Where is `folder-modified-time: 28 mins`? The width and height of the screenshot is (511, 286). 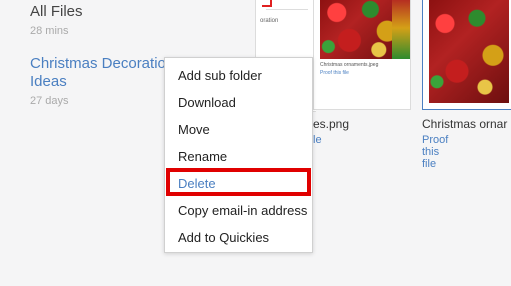 folder-modified-time: 28 mins is located at coordinates (49, 31).